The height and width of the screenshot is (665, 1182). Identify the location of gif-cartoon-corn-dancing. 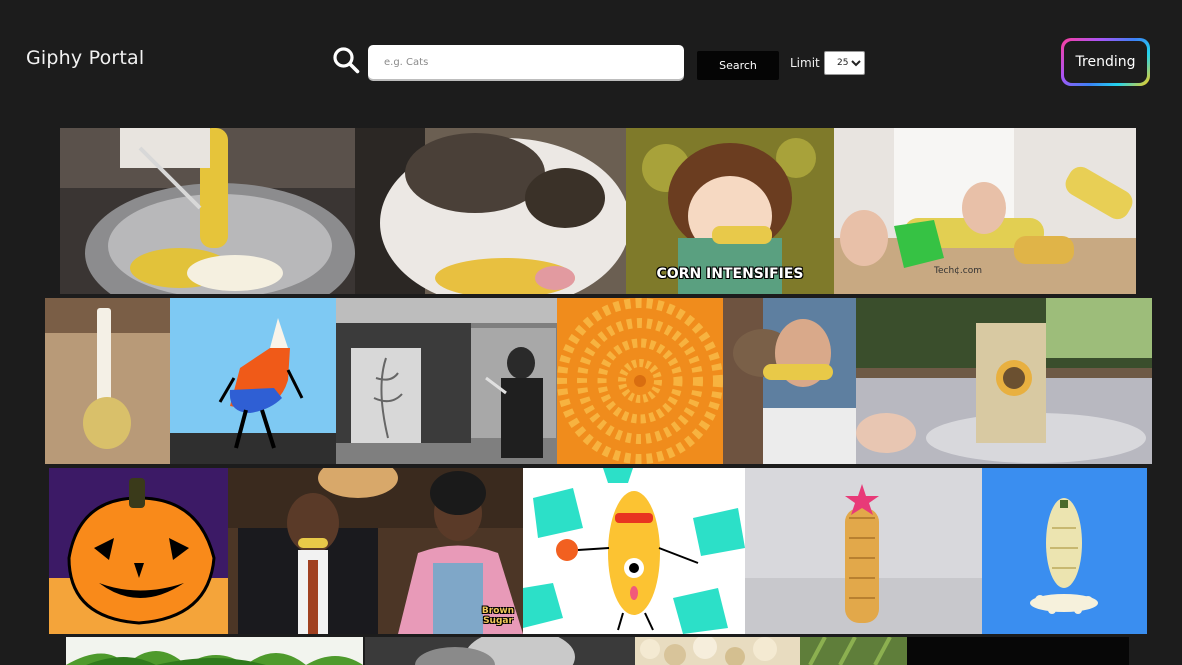
(634, 551).